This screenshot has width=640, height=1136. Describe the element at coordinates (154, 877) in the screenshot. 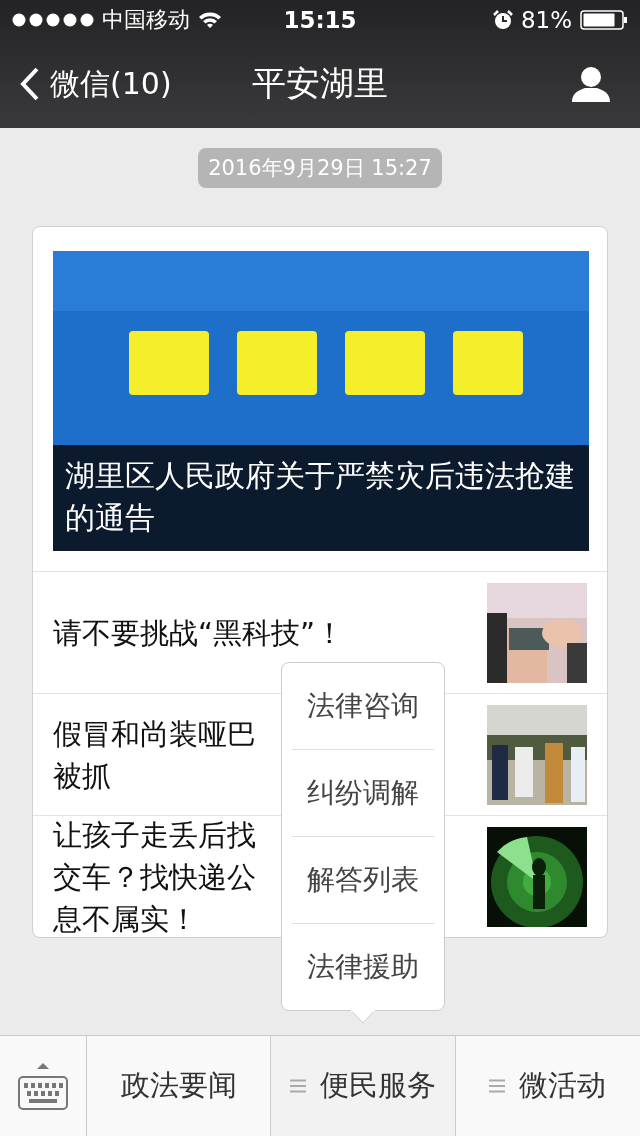

I see `article-title: 交车？找快递公` at that location.